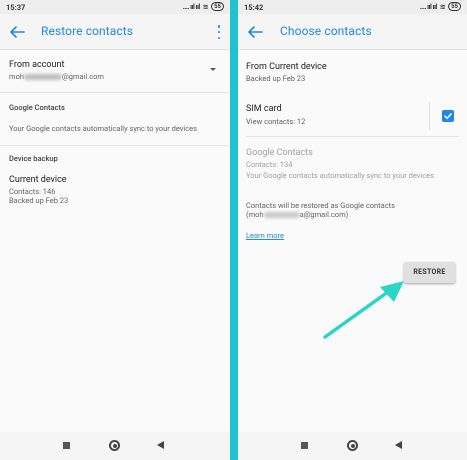  I want to click on page-title: Restore contacts, so click(87, 31).